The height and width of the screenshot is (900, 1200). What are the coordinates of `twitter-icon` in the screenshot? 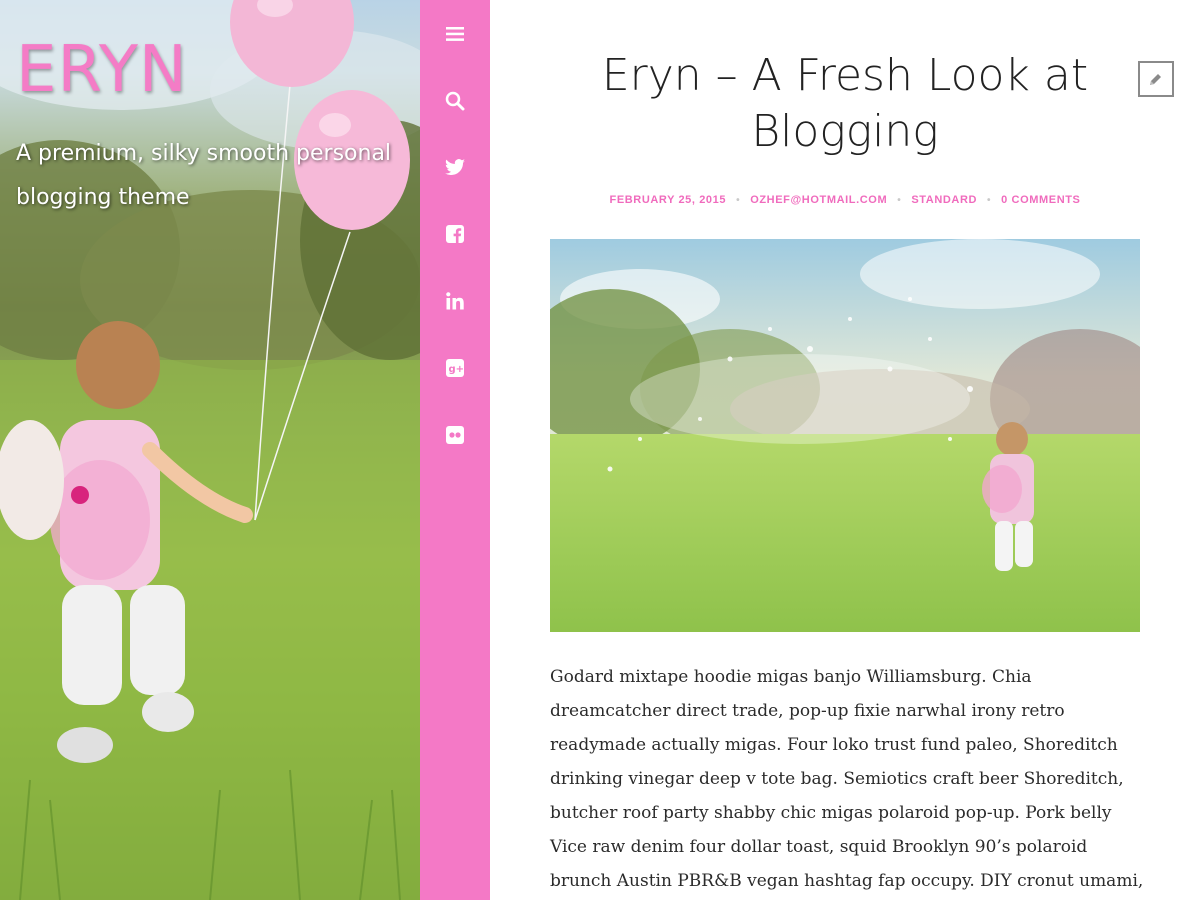 It's located at (455, 167).